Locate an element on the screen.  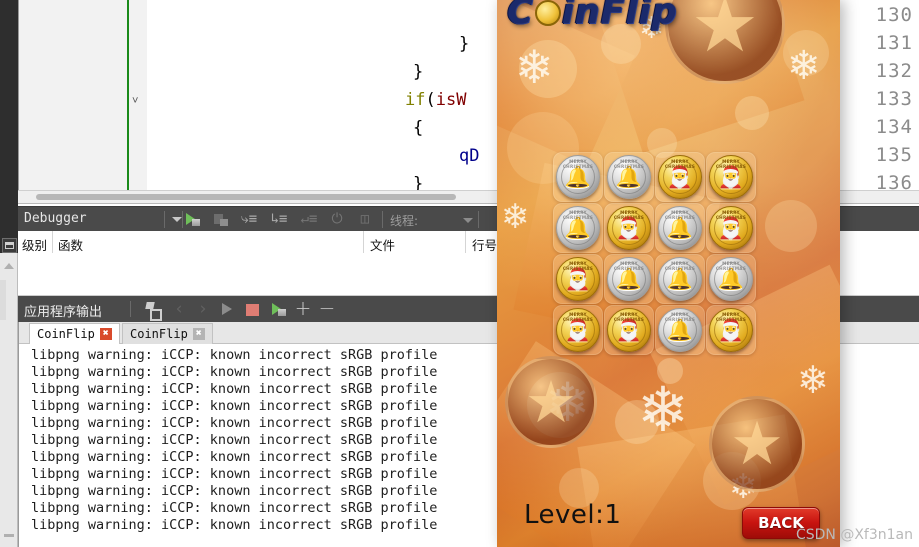
tab-label: CoinFlip is located at coordinates (66, 334).